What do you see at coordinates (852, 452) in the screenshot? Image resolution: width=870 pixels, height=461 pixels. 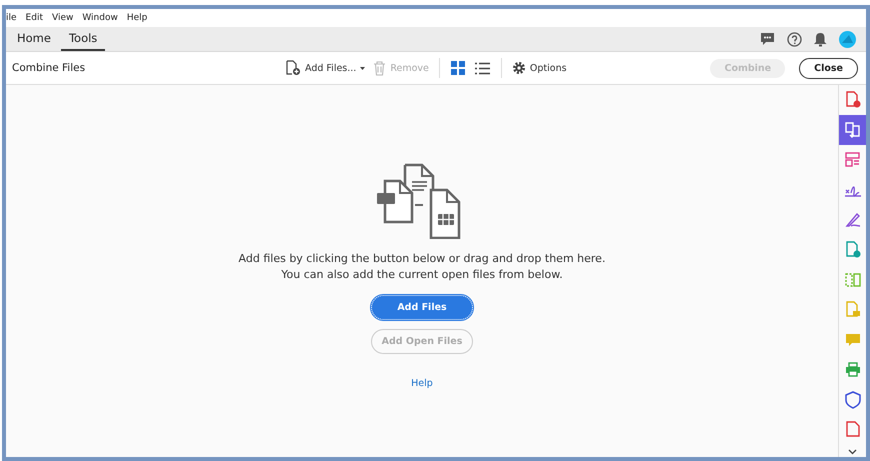 I see `chevron-down-icon` at bounding box center [852, 452].